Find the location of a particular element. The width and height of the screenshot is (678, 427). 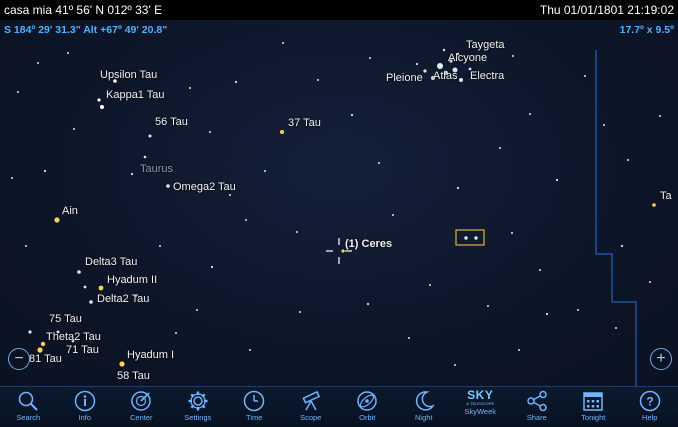

pointing-coordinates: S 184º 29' 31.3" Alt +67º 49' 20.8" is located at coordinates (86, 30).